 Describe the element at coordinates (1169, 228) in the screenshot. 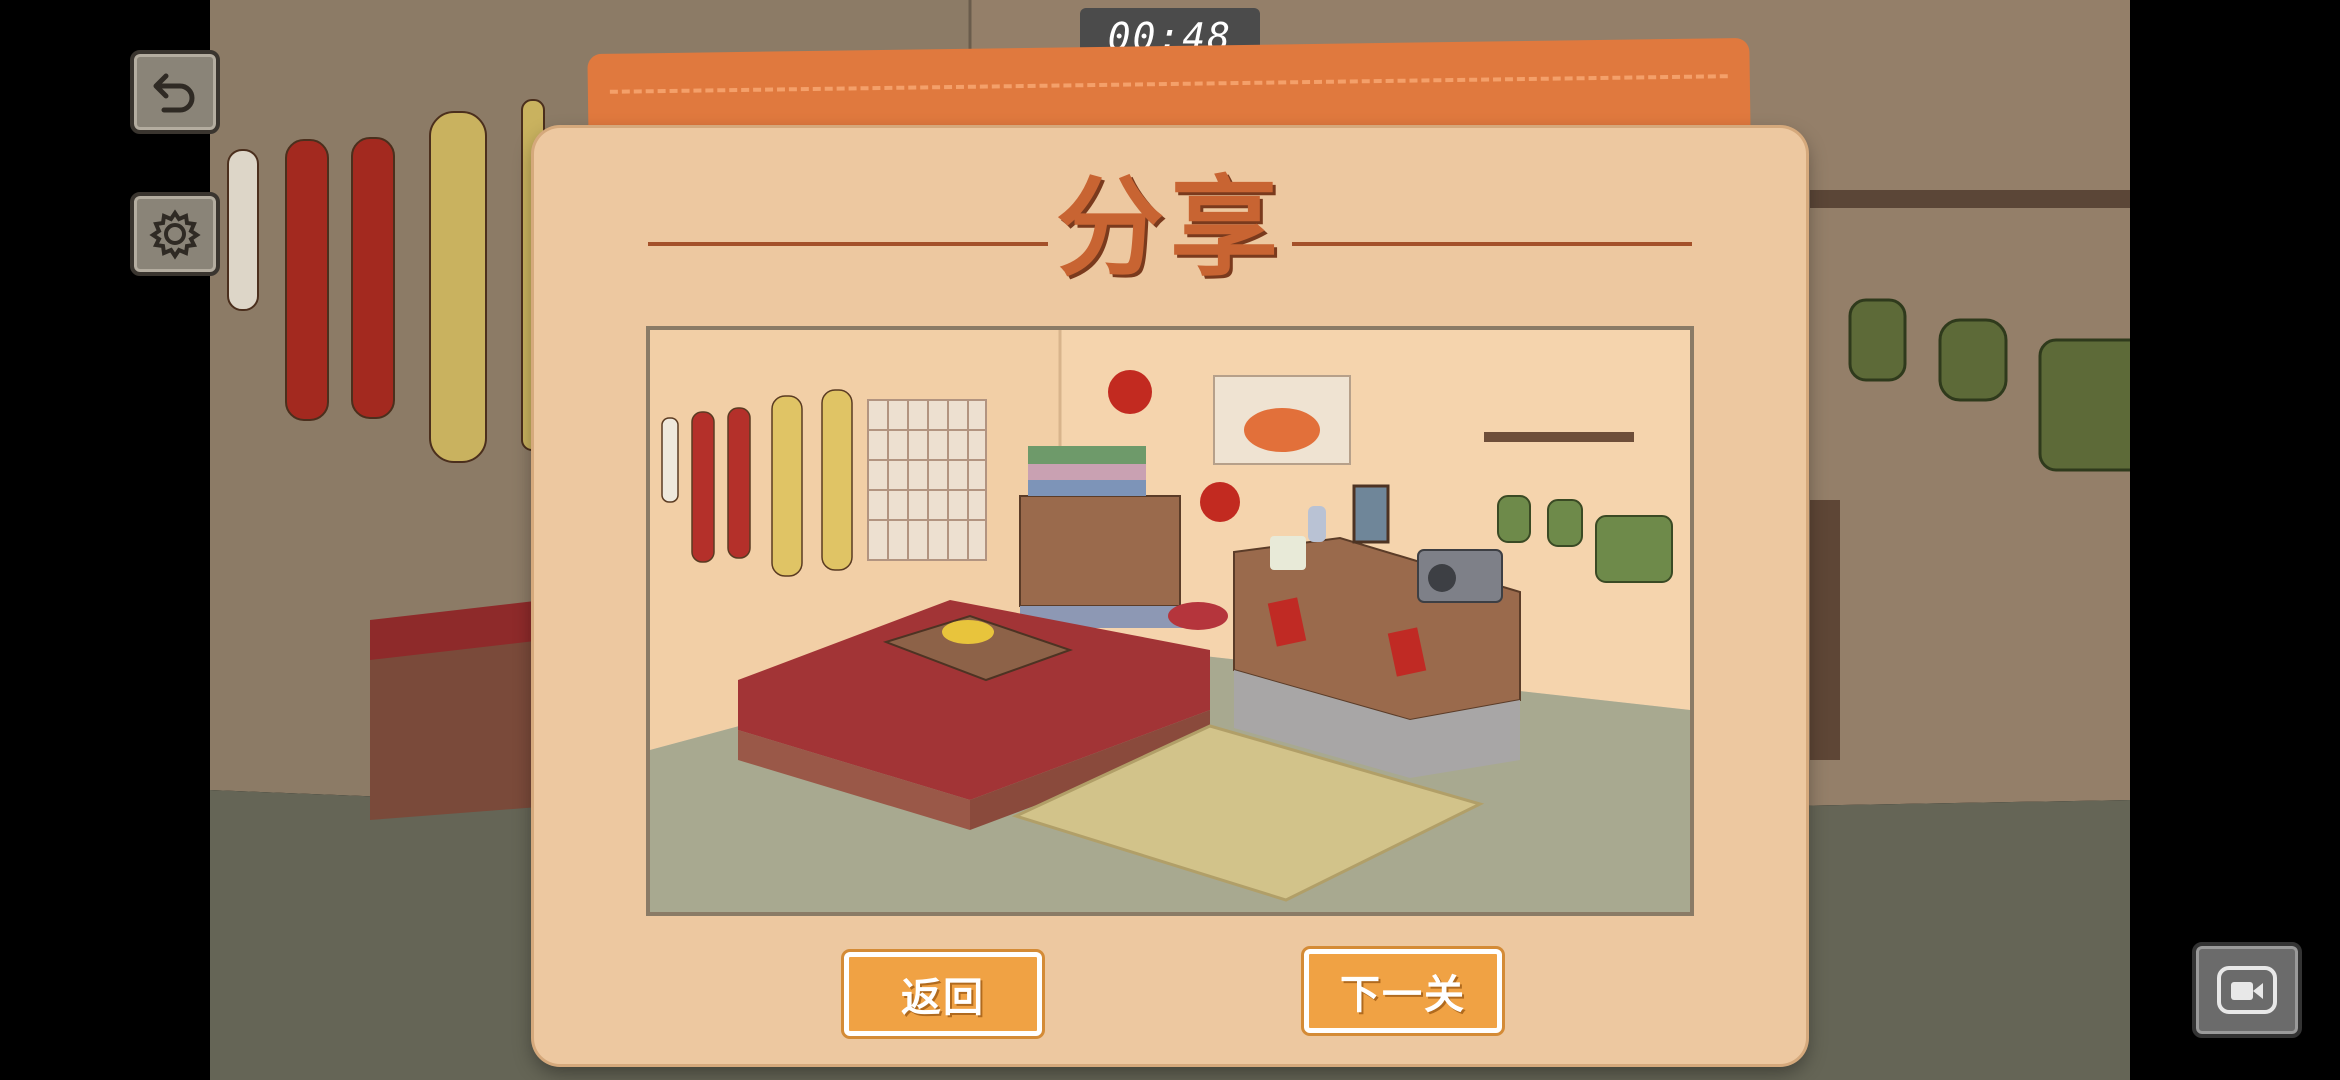

I see `dialog-title: 分享` at that location.